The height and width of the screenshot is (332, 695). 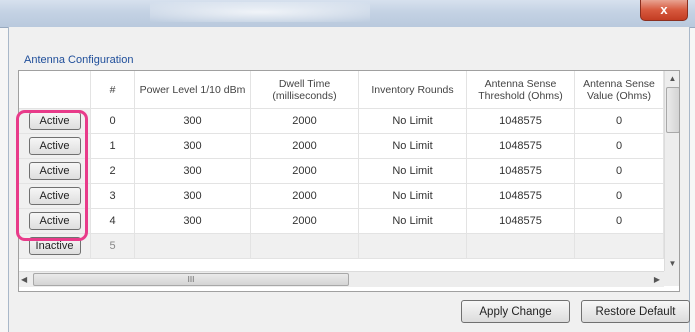 I want to click on title-glow, so click(x=260, y=12).